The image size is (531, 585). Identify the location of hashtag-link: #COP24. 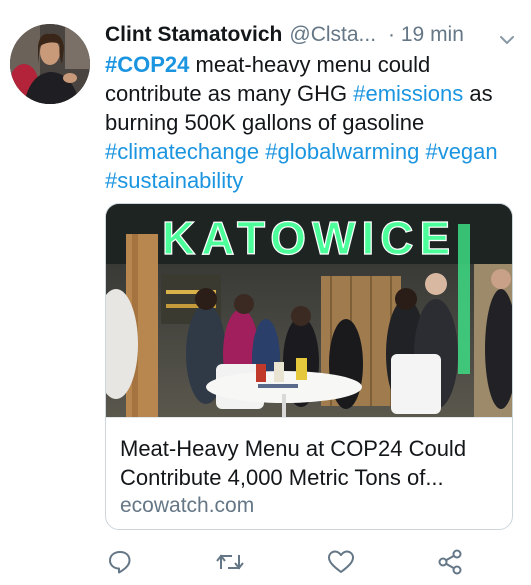
(147, 64).